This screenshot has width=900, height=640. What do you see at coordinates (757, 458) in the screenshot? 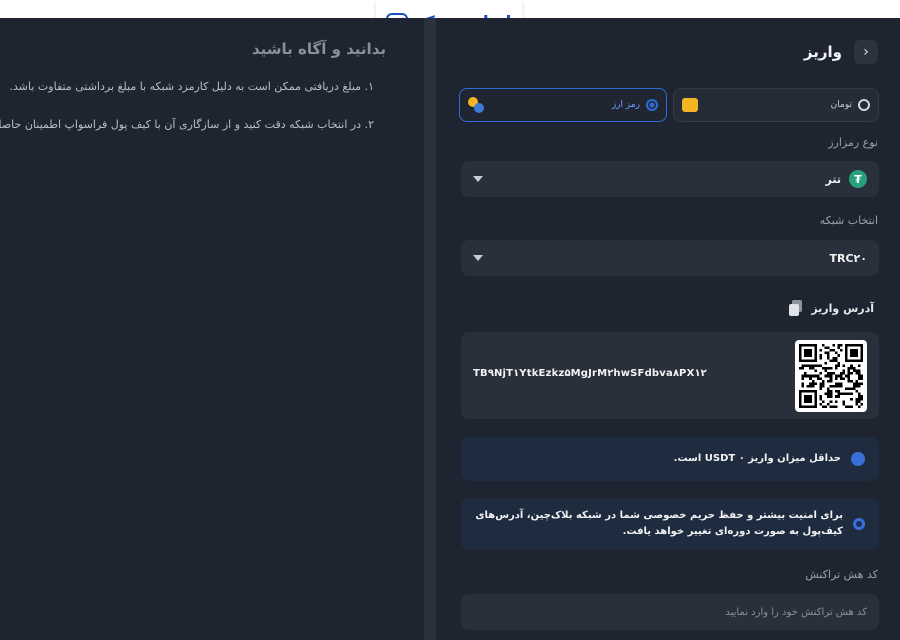
I see `notice-min-deposit-text: حداقل میزان واریز ۰ USDT است.` at bounding box center [757, 458].